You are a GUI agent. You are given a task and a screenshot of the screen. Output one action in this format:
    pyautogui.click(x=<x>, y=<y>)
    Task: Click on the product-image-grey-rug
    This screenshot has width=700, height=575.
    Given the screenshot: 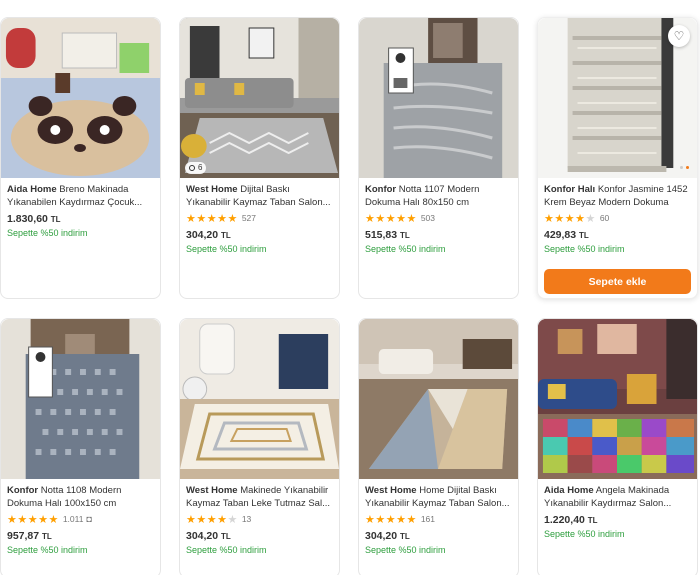 What is the action you would take?
    pyautogui.click(x=438, y=98)
    